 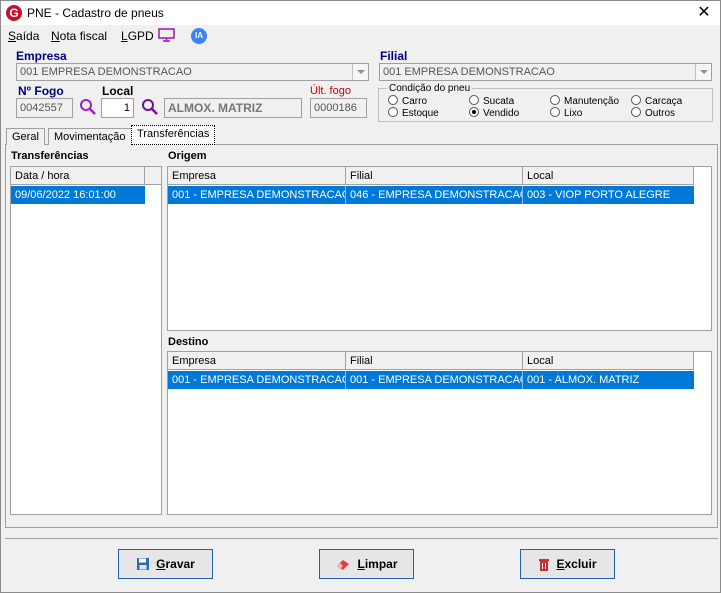 I want to click on empresa-value: 001 EMPRESA DEMONSTRACAO, so click(x=106, y=72).